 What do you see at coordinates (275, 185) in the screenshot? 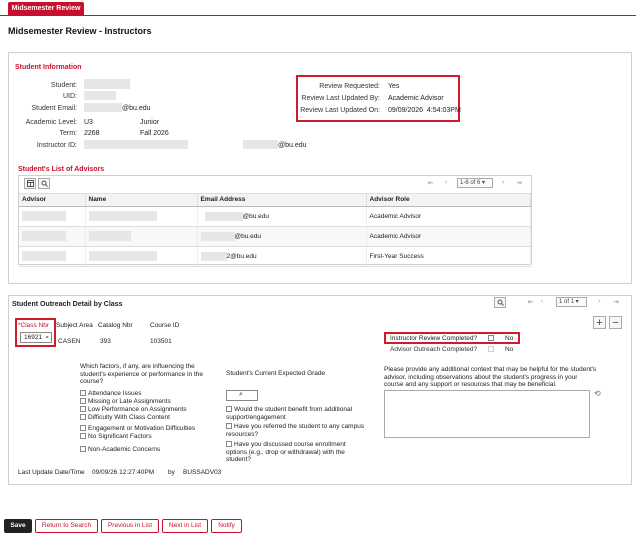
I see `advisors-toolbar` at bounding box center [275, 185].